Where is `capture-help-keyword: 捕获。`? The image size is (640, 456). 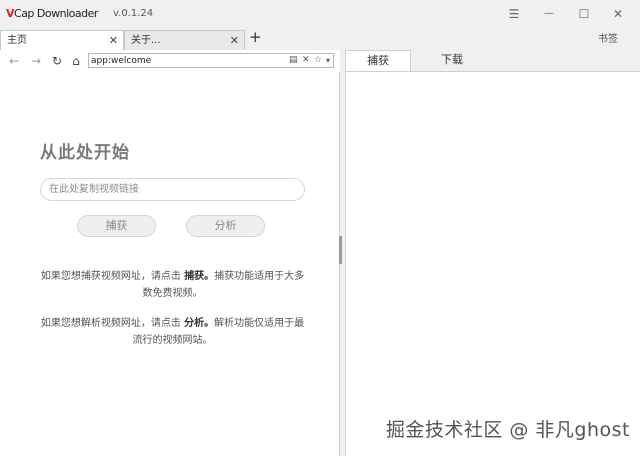
capture-help-keyword: 捕获。 is located at coordinates (199, 276).